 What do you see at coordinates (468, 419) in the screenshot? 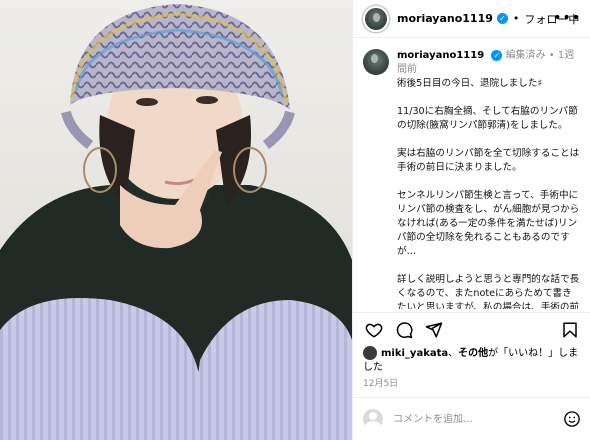
I see `comment-input` at bounding box center [468, 419].